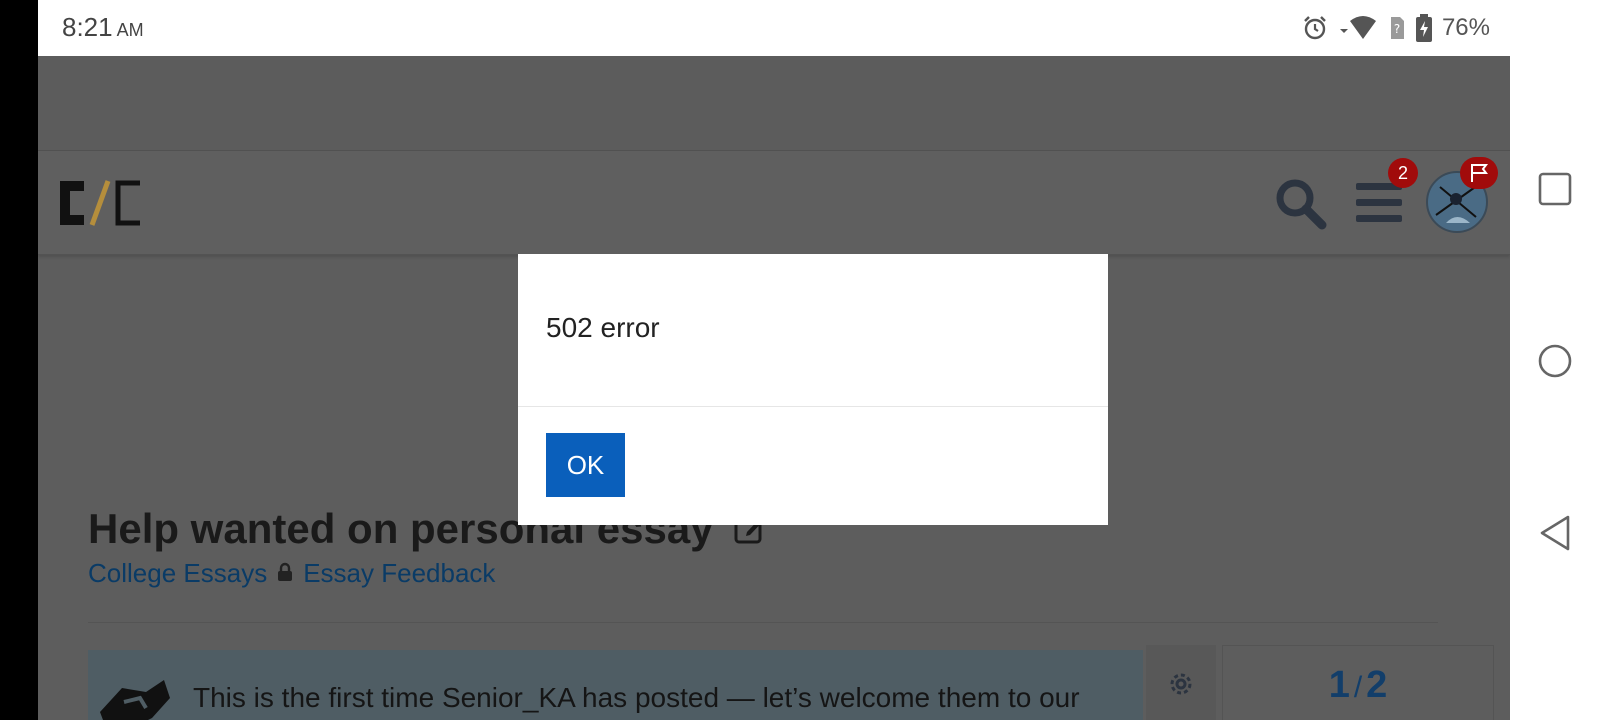 The image size is (1600, 720). I want to click on hamburger-menu-icon, so click(1379, 205).